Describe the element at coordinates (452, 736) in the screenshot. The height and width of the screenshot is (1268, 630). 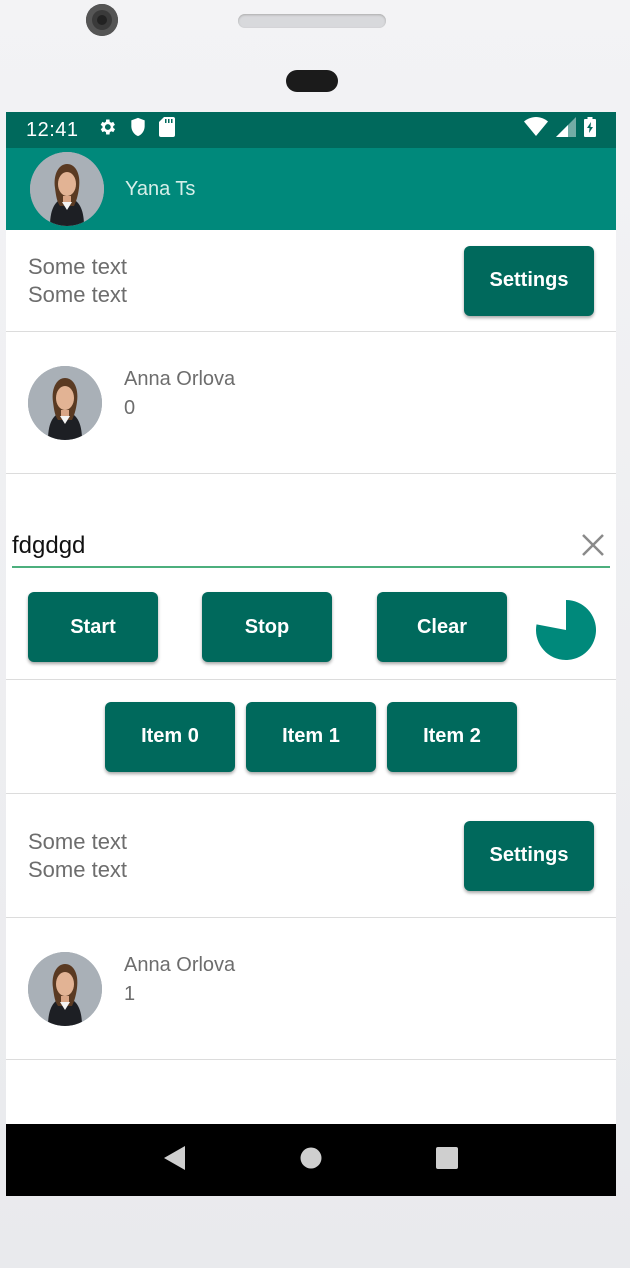
I see `item-button-2: Item 2` at that location.